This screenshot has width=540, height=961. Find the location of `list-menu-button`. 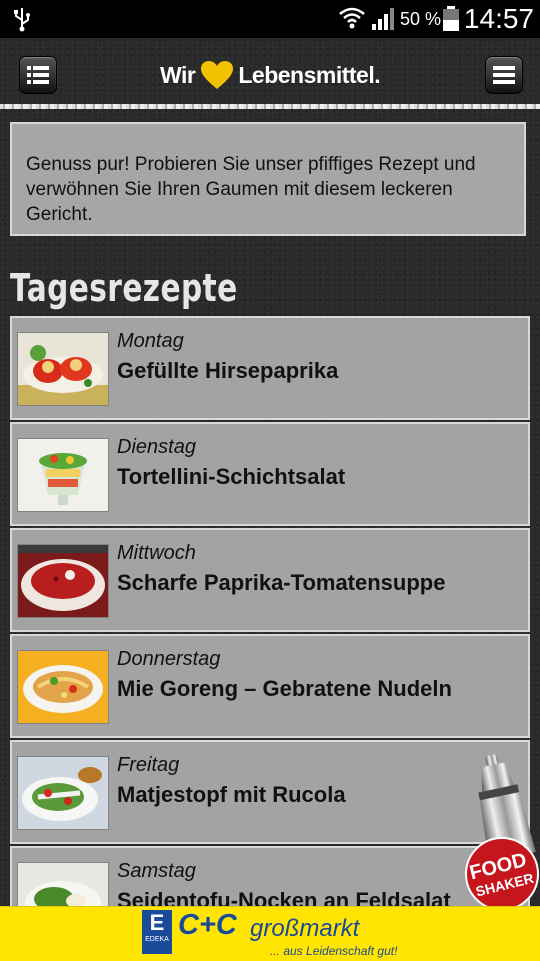

list-menu-button is located at coordinates (38, 75).